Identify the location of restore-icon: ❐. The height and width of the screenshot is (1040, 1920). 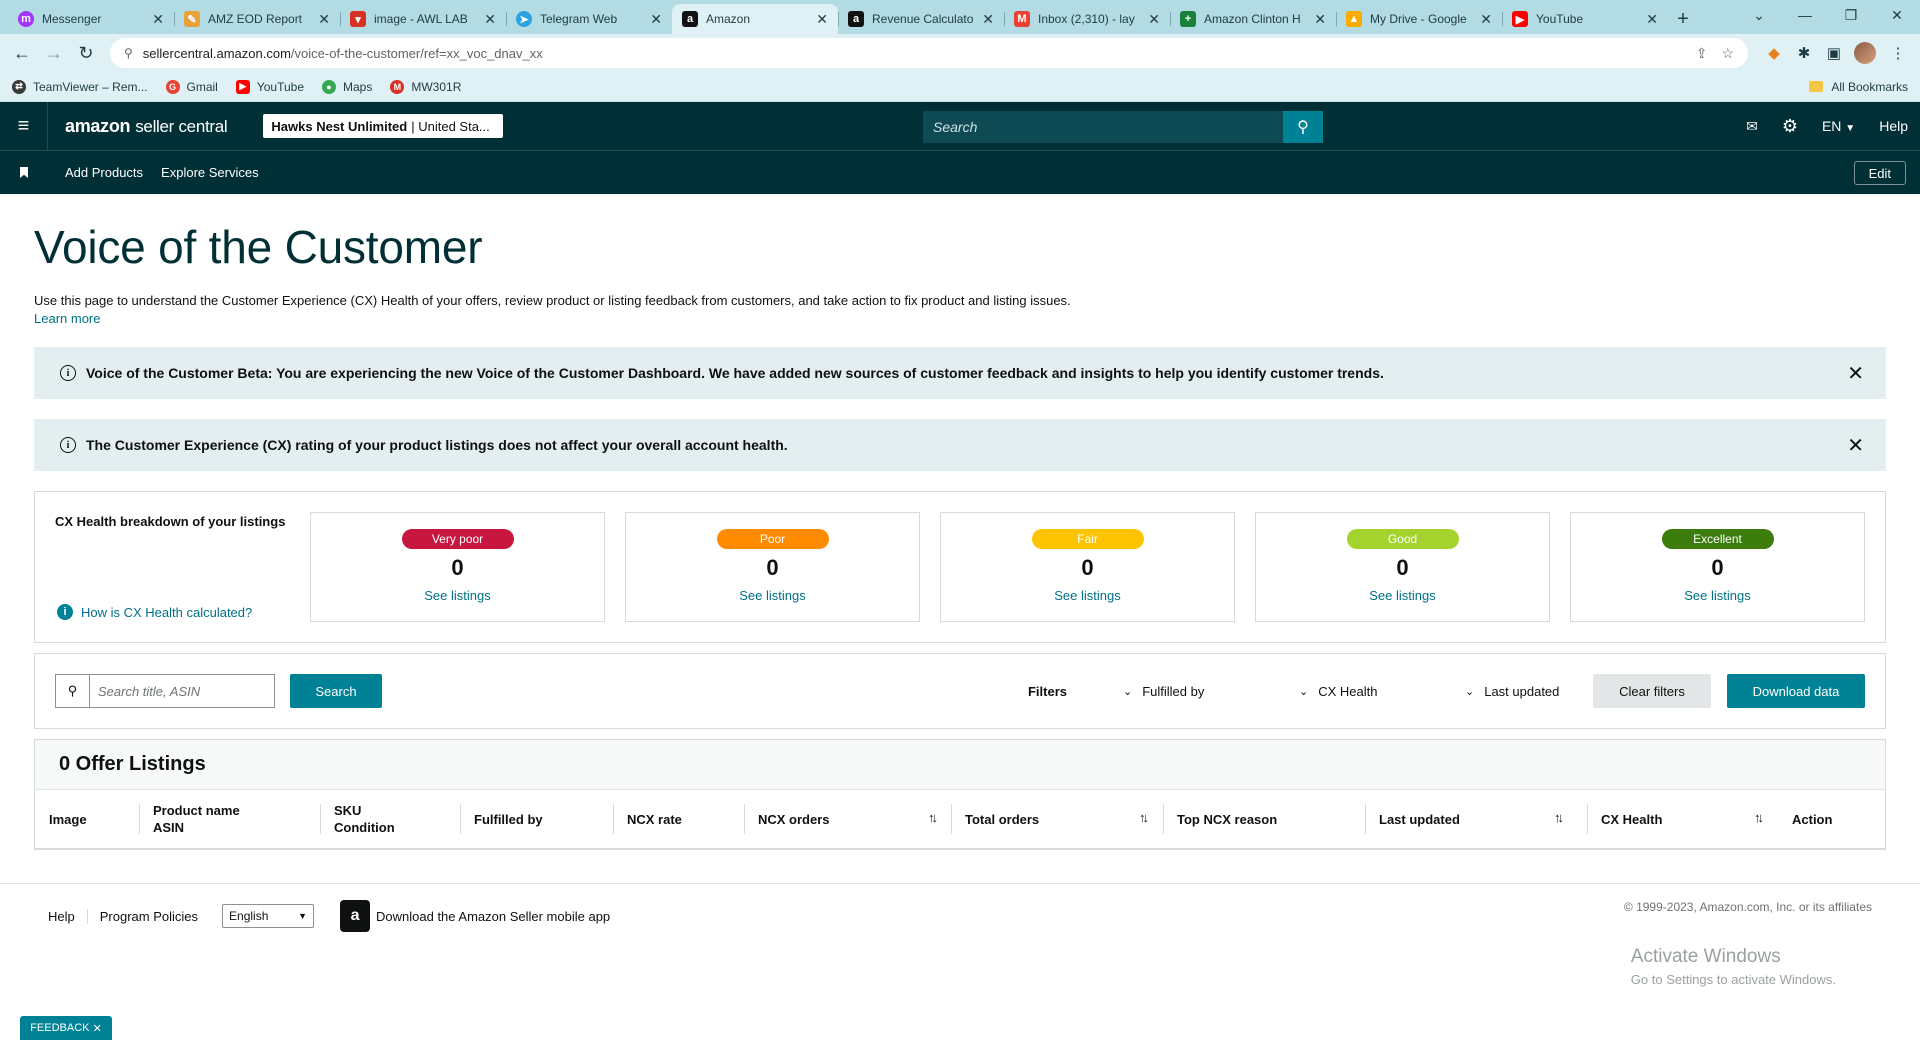
(1851, 15).